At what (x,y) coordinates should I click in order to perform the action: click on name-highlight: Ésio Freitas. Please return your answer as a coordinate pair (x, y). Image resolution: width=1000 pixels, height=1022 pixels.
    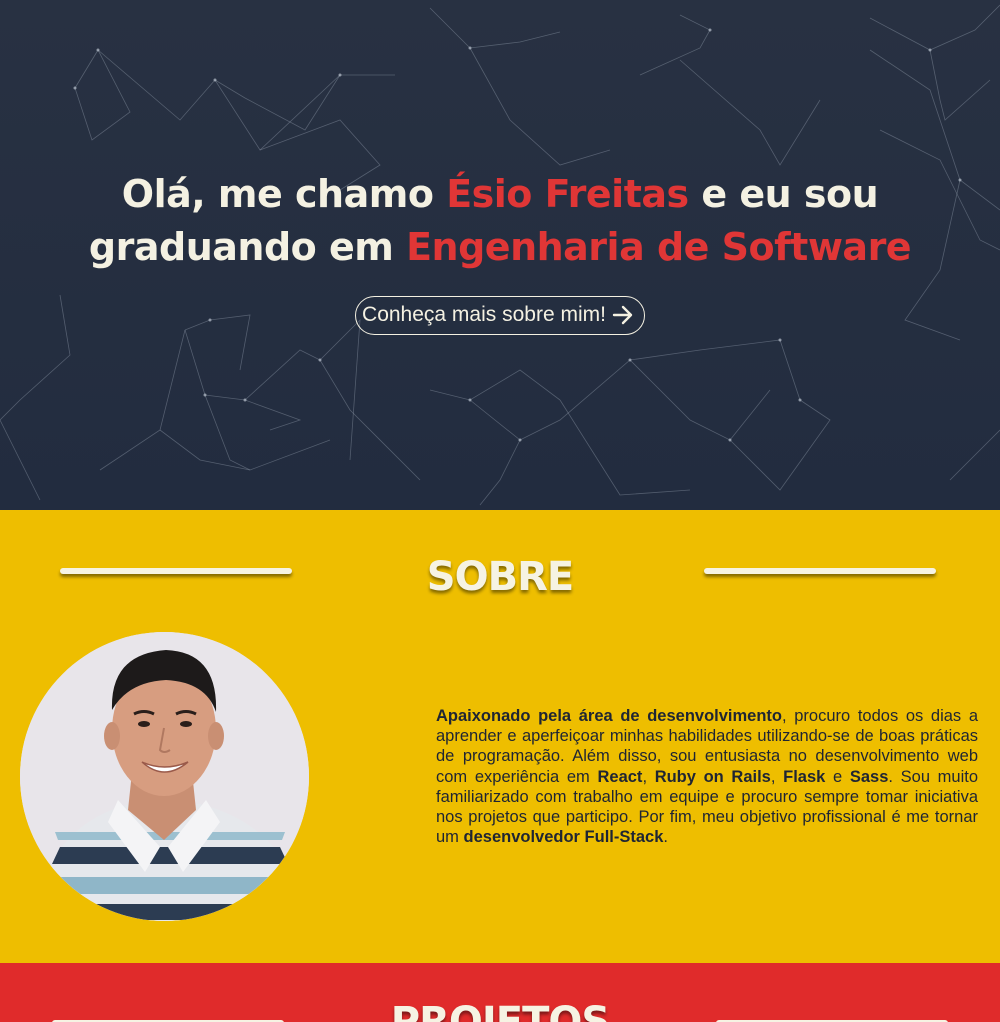
    Looking at the image, I should click on (567, 194).